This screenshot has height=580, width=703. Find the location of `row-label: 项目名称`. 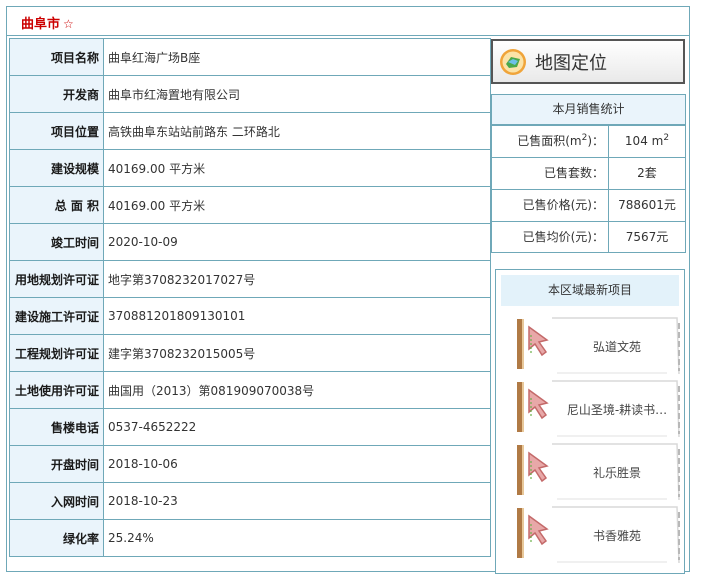

row-label: 项目名称 is located at coordinates (56, 57).